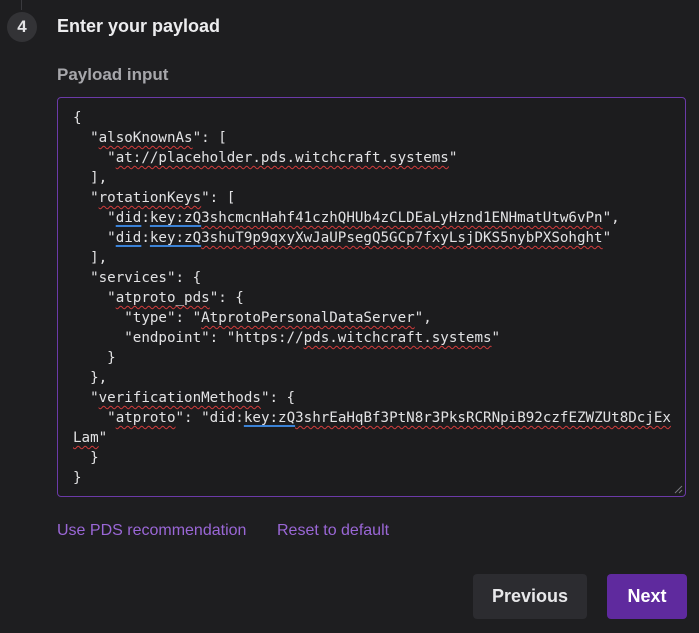  What do you see at coordinates (139, 26) in the screenshot?
I see `step-title: Enter your payload` at bounding box center [139, 26].